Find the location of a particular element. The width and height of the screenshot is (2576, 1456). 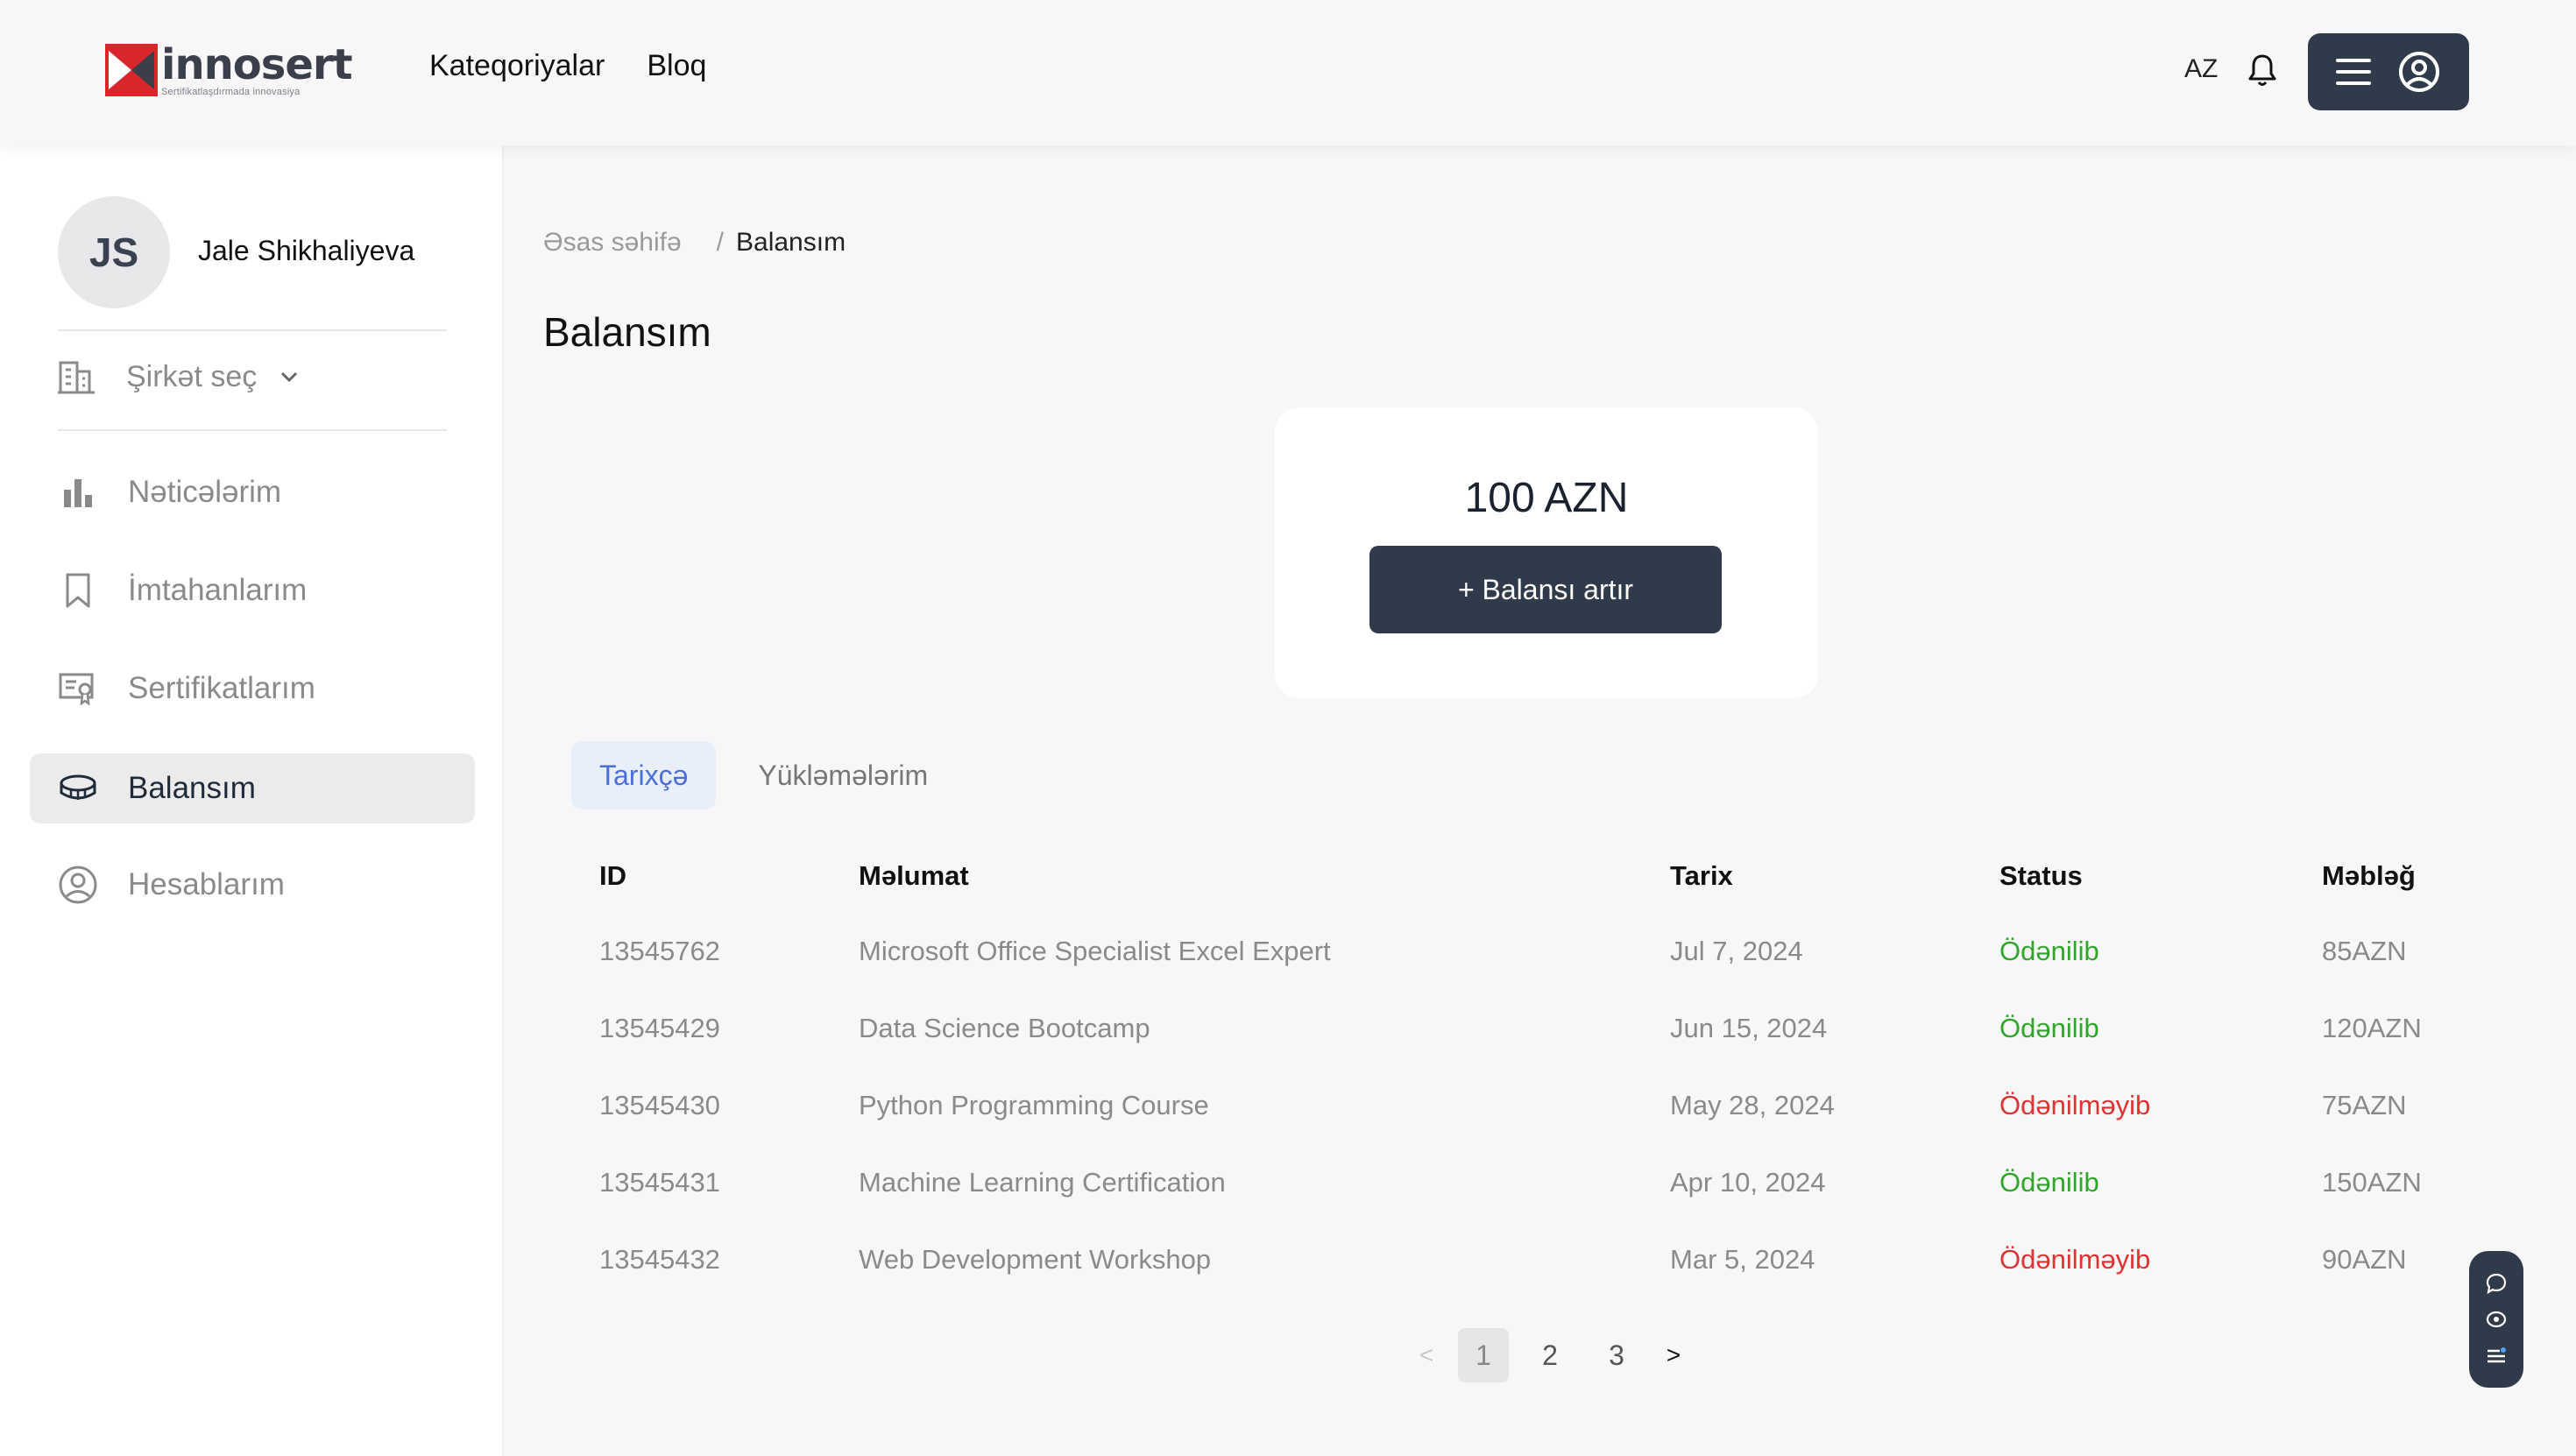

cell-amount: 90AZN is located at coordinates (2364, 1259).